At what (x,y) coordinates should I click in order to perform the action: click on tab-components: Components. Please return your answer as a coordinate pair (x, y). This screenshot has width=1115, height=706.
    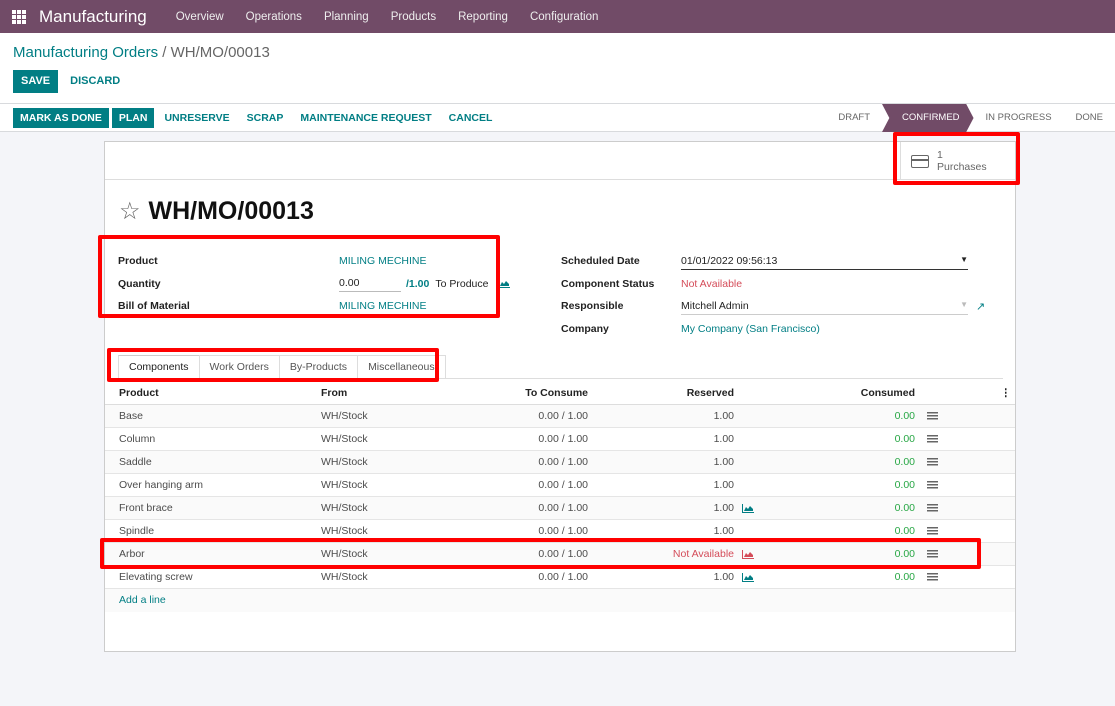
    Looking at the image, I should click on (159, 366).